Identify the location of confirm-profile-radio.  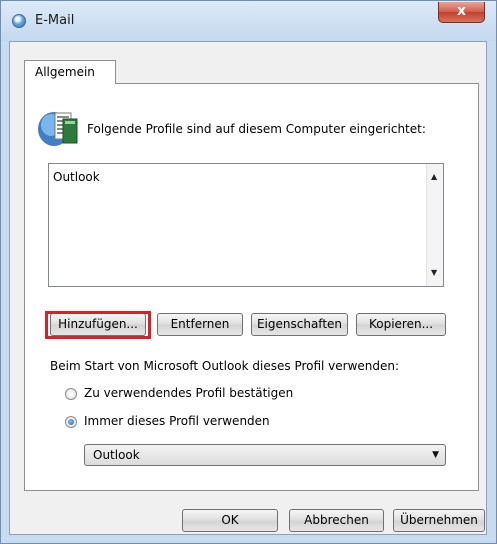
(71, 394).